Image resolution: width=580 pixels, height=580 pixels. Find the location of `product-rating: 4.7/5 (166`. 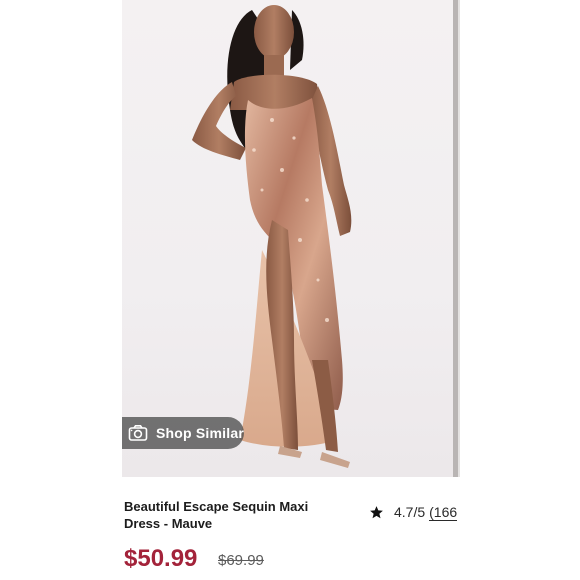

product-rating: 4.7/5 (166 is located at coordinates (413, 512).